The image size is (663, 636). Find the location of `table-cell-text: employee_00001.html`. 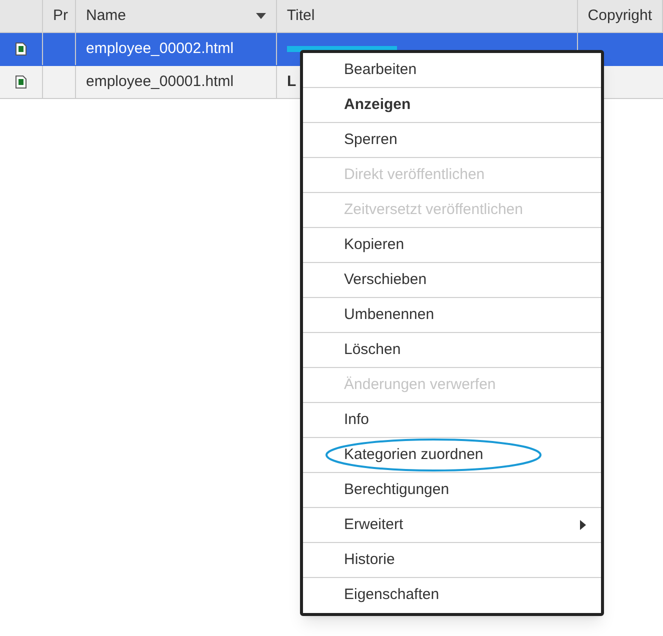

table-cell-text: employee_00001.html is located at coordinates (160, 82).